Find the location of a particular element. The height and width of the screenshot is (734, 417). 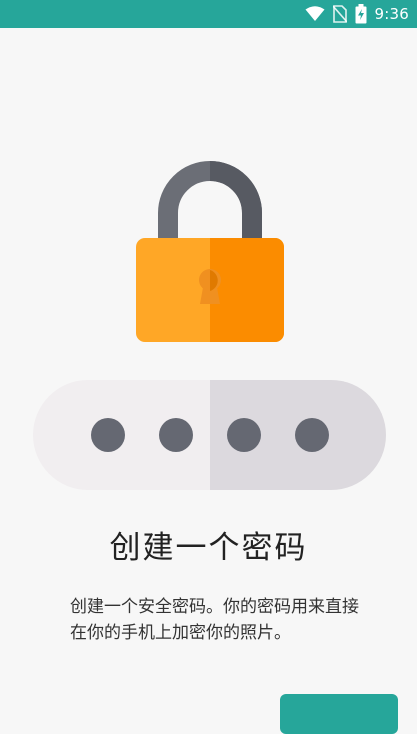

password-dots-icon is located at coordinates (209, 435).